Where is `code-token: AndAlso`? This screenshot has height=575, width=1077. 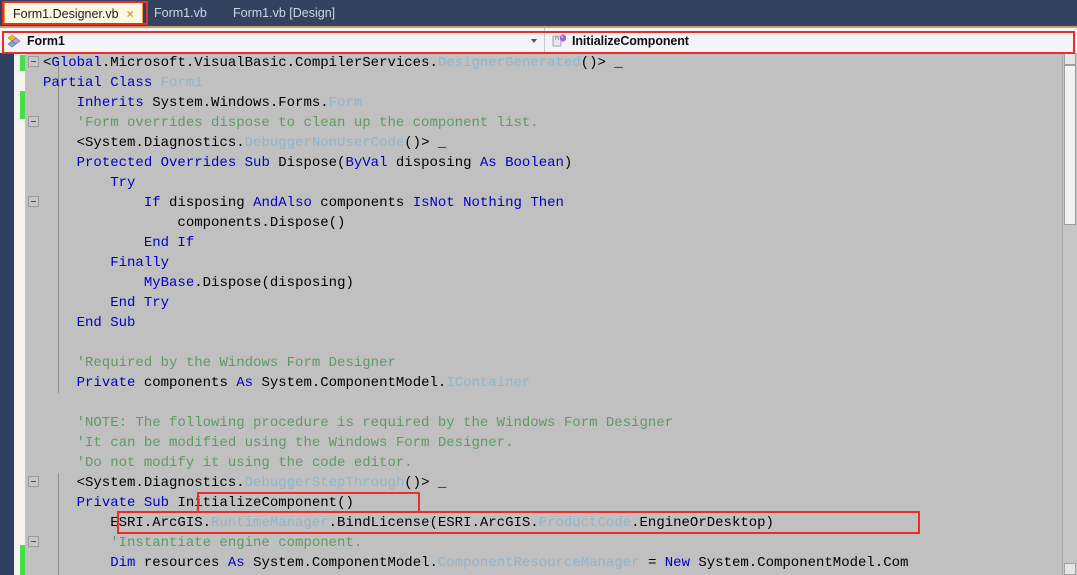 code-token: AndAlso is located at coordinates (287, 203).